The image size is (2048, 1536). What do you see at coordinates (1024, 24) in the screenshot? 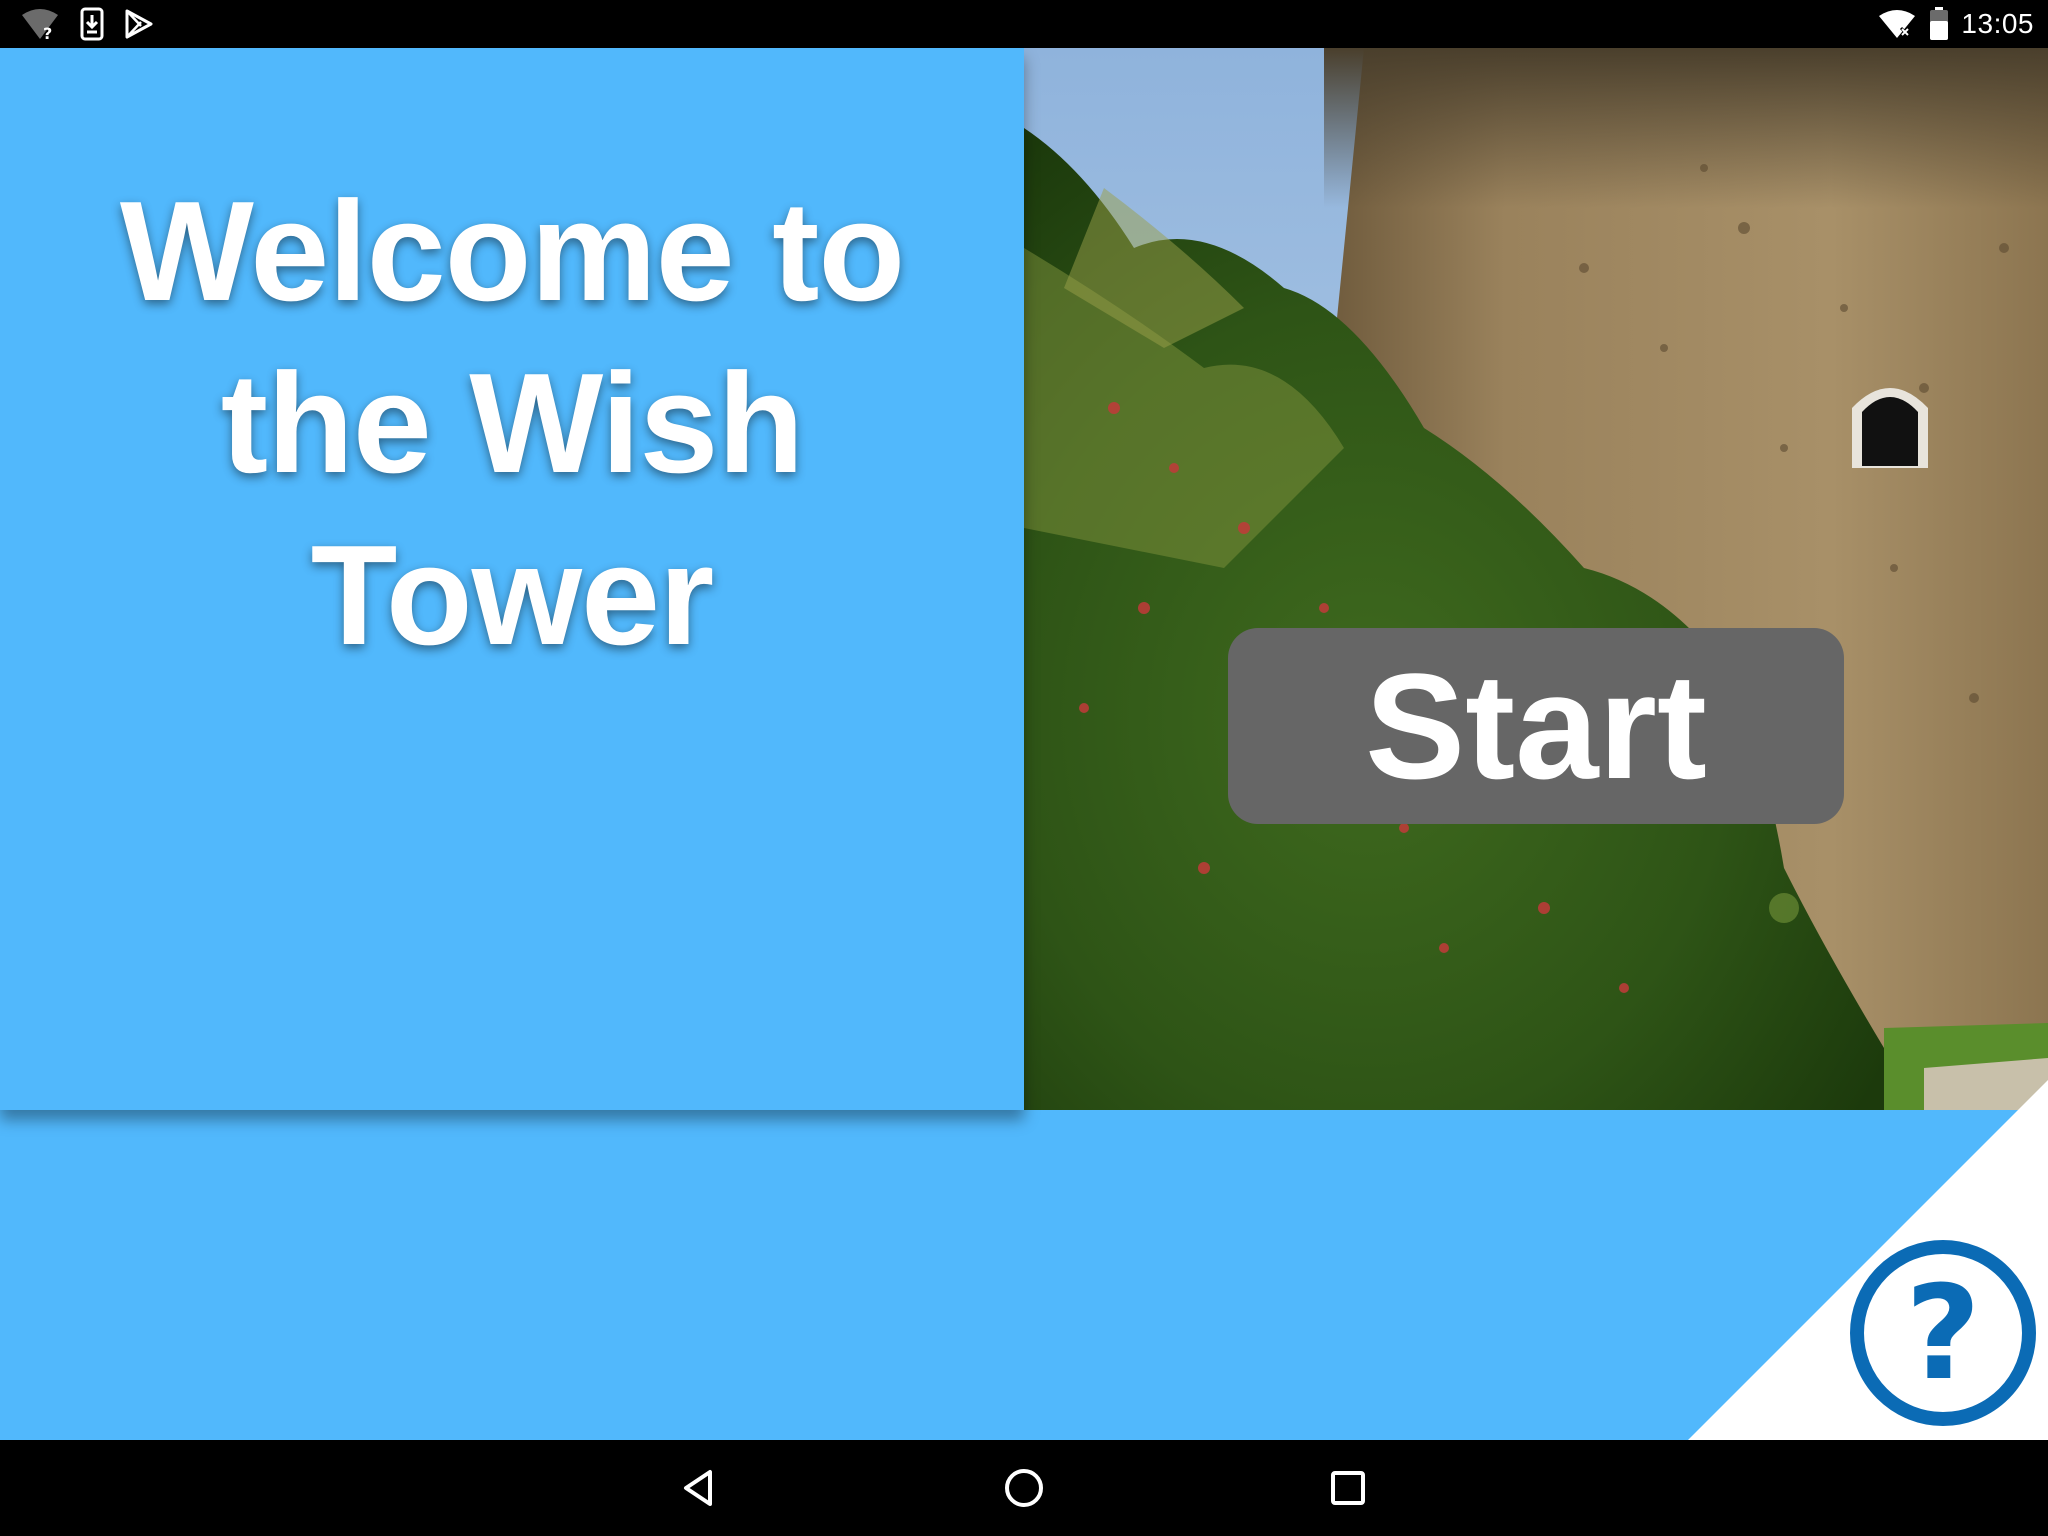
I see `status-bar: ? 13:05` at bounding box center [1024, 24].